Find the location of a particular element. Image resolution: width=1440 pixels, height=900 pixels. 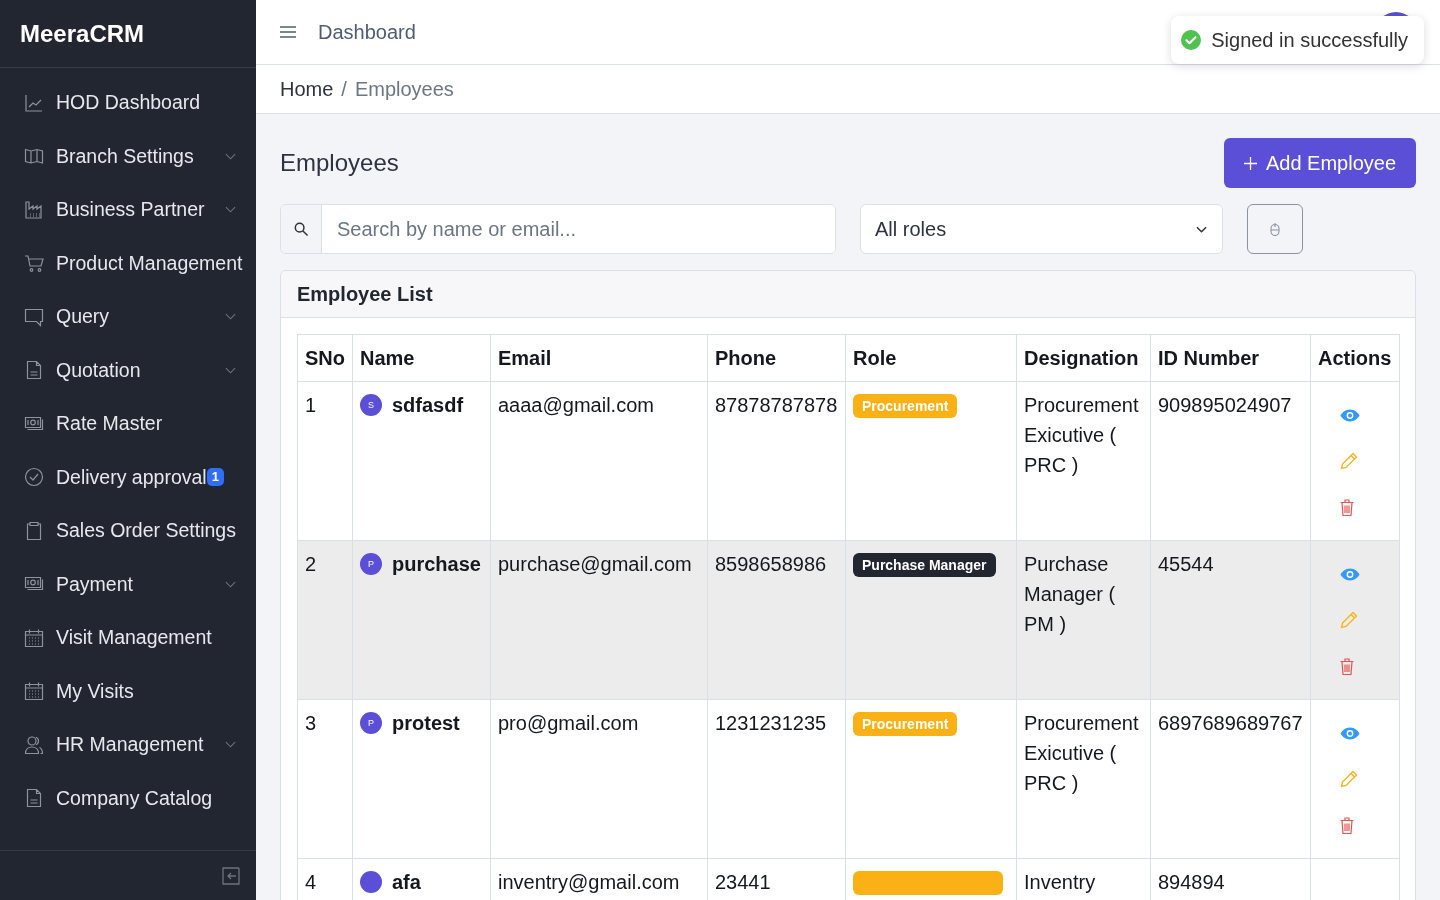

outline-button is located at coordinates (1275, 229).